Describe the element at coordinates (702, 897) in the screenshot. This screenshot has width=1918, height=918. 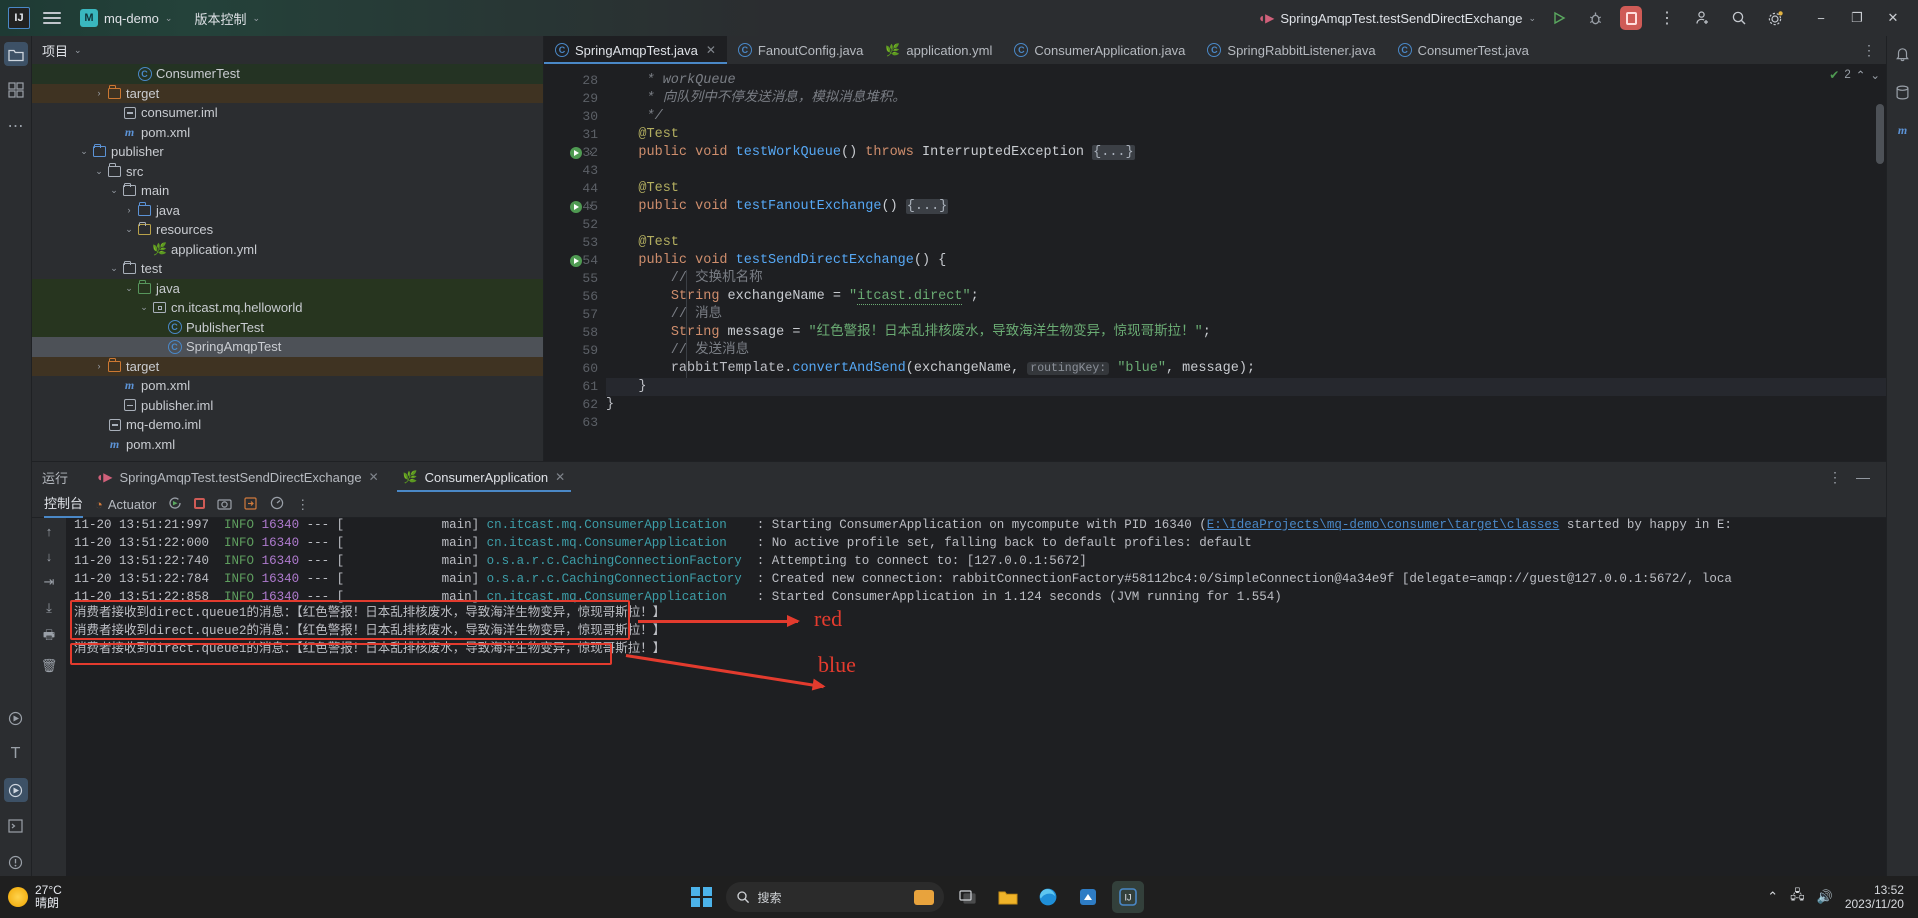
I see `start-button` at that location.